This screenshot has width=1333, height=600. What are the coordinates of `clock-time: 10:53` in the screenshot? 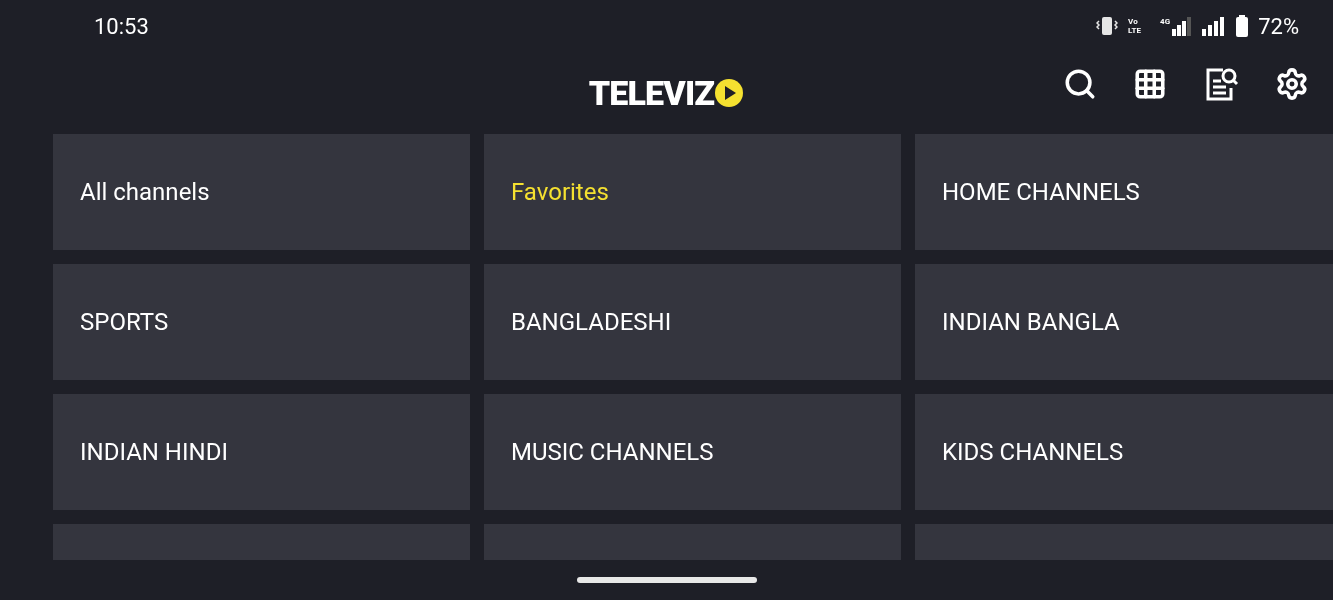 It's located at (121, 26).